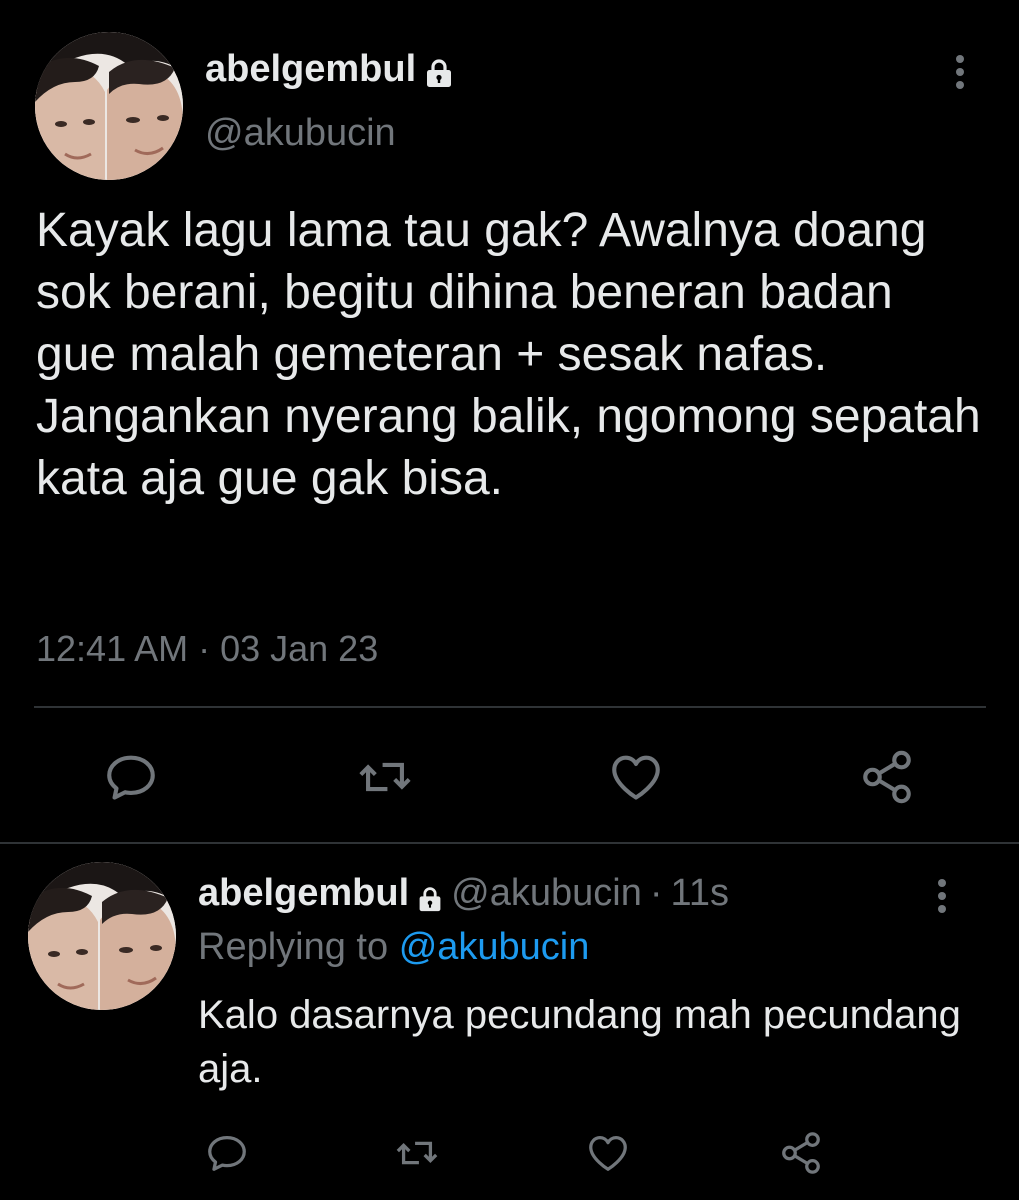 This screenshot has width=1019, height=1200. What do you see at coordinates (300, 133) in the screenshot?
I see `handle: @akubucin` at bounding box center [300, 133].